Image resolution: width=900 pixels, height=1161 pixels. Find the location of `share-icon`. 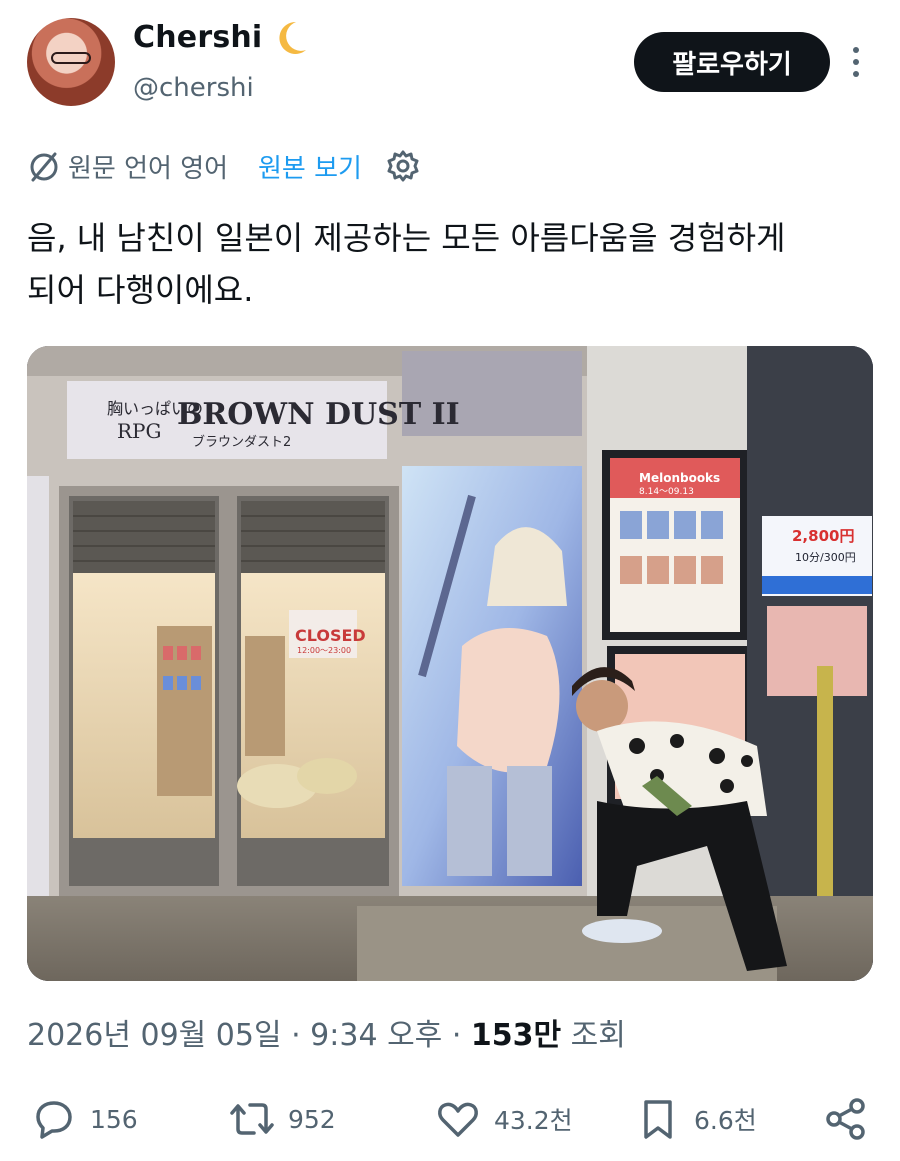

share-icon is located at coordinates (845, 1119).